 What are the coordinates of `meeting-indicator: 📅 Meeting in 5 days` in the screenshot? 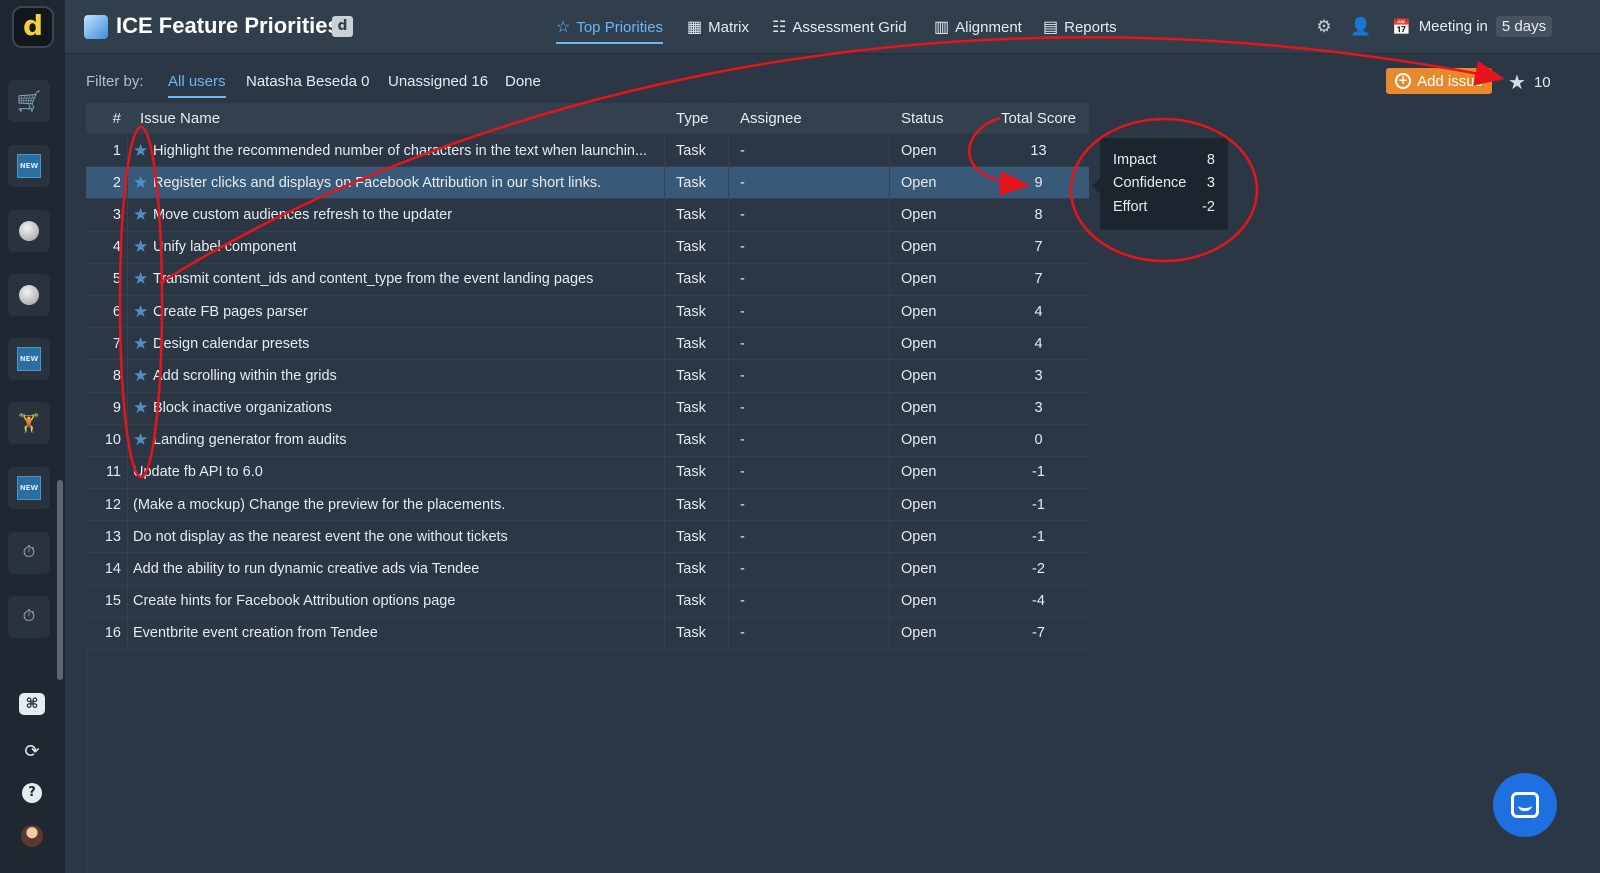 It's located at (1472, 26).